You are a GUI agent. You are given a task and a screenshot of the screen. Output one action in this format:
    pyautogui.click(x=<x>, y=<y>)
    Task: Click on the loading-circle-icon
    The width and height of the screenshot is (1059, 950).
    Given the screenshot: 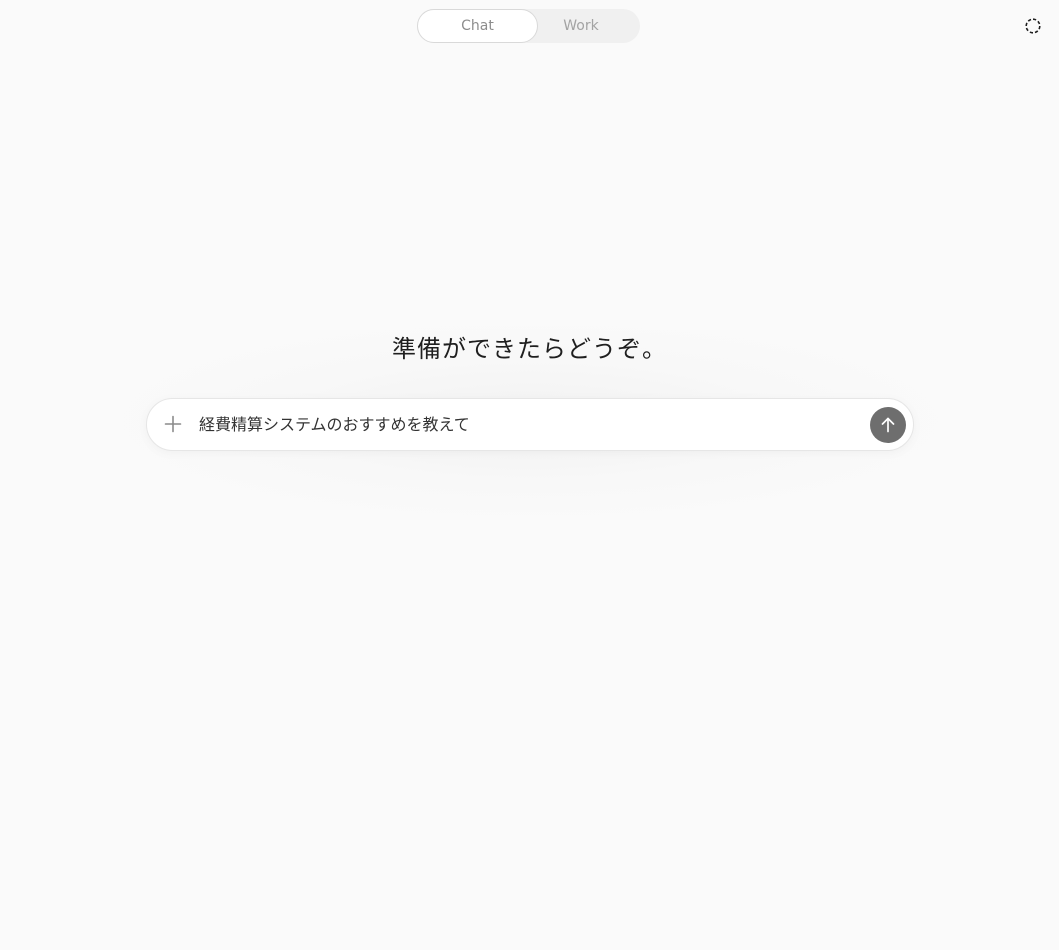 What is the action you would take?
    pyautogui.click(x=1033, y=26)
    